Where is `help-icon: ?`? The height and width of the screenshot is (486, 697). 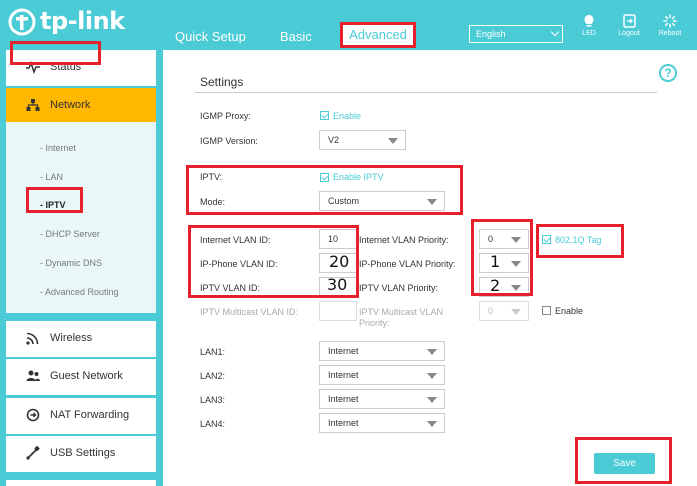
help-icon: ? is located at coordinates (668, 73).